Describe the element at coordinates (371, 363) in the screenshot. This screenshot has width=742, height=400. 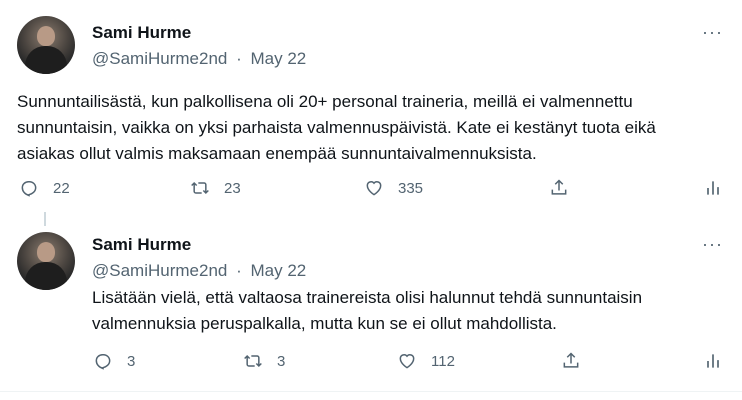
I see `tweet-actions: 3 3 112` at that location.